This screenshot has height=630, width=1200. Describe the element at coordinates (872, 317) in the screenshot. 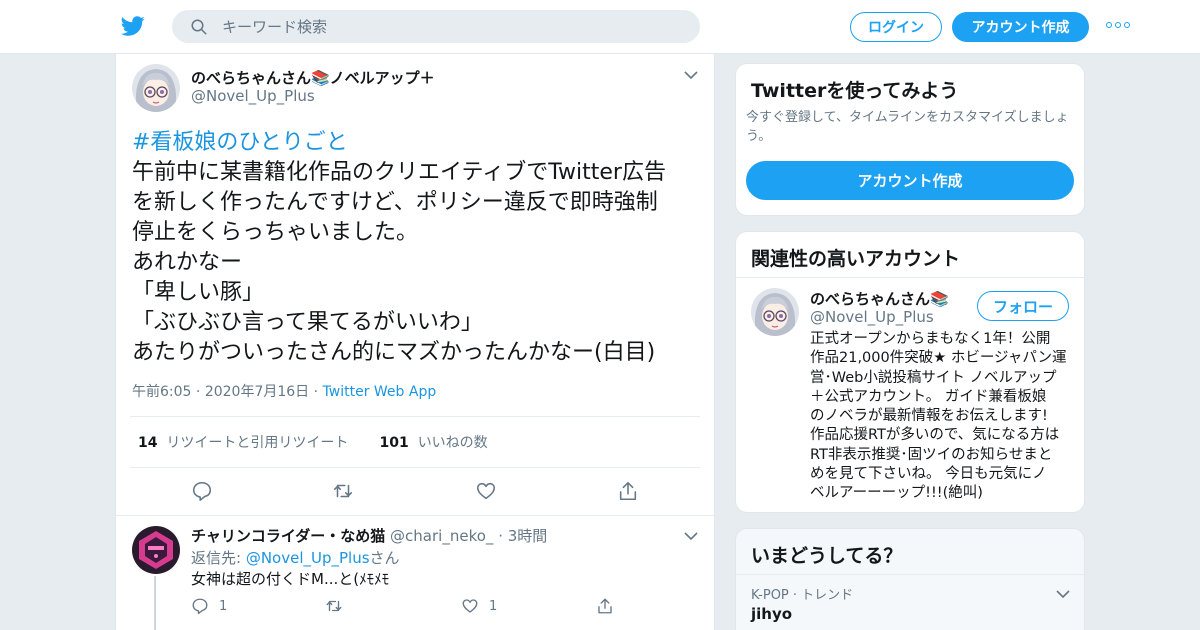

I see `account-handle: @Novel_Up_Plus` at that location.